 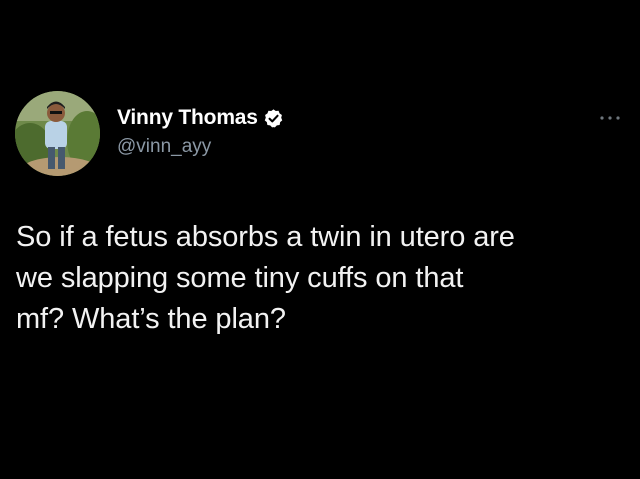 I want to click on name-row: Vinny Thomas, so click(x=200, y=118).